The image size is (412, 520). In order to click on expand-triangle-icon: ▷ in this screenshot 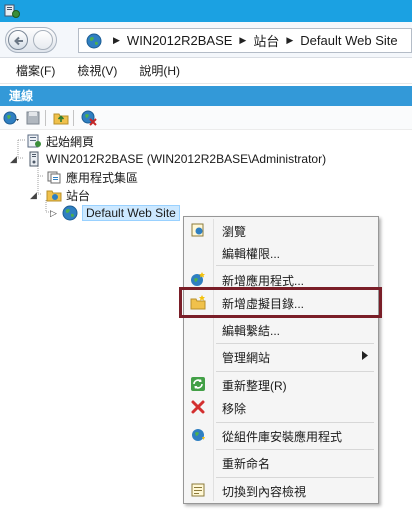, I will do `click(53, 213)`.